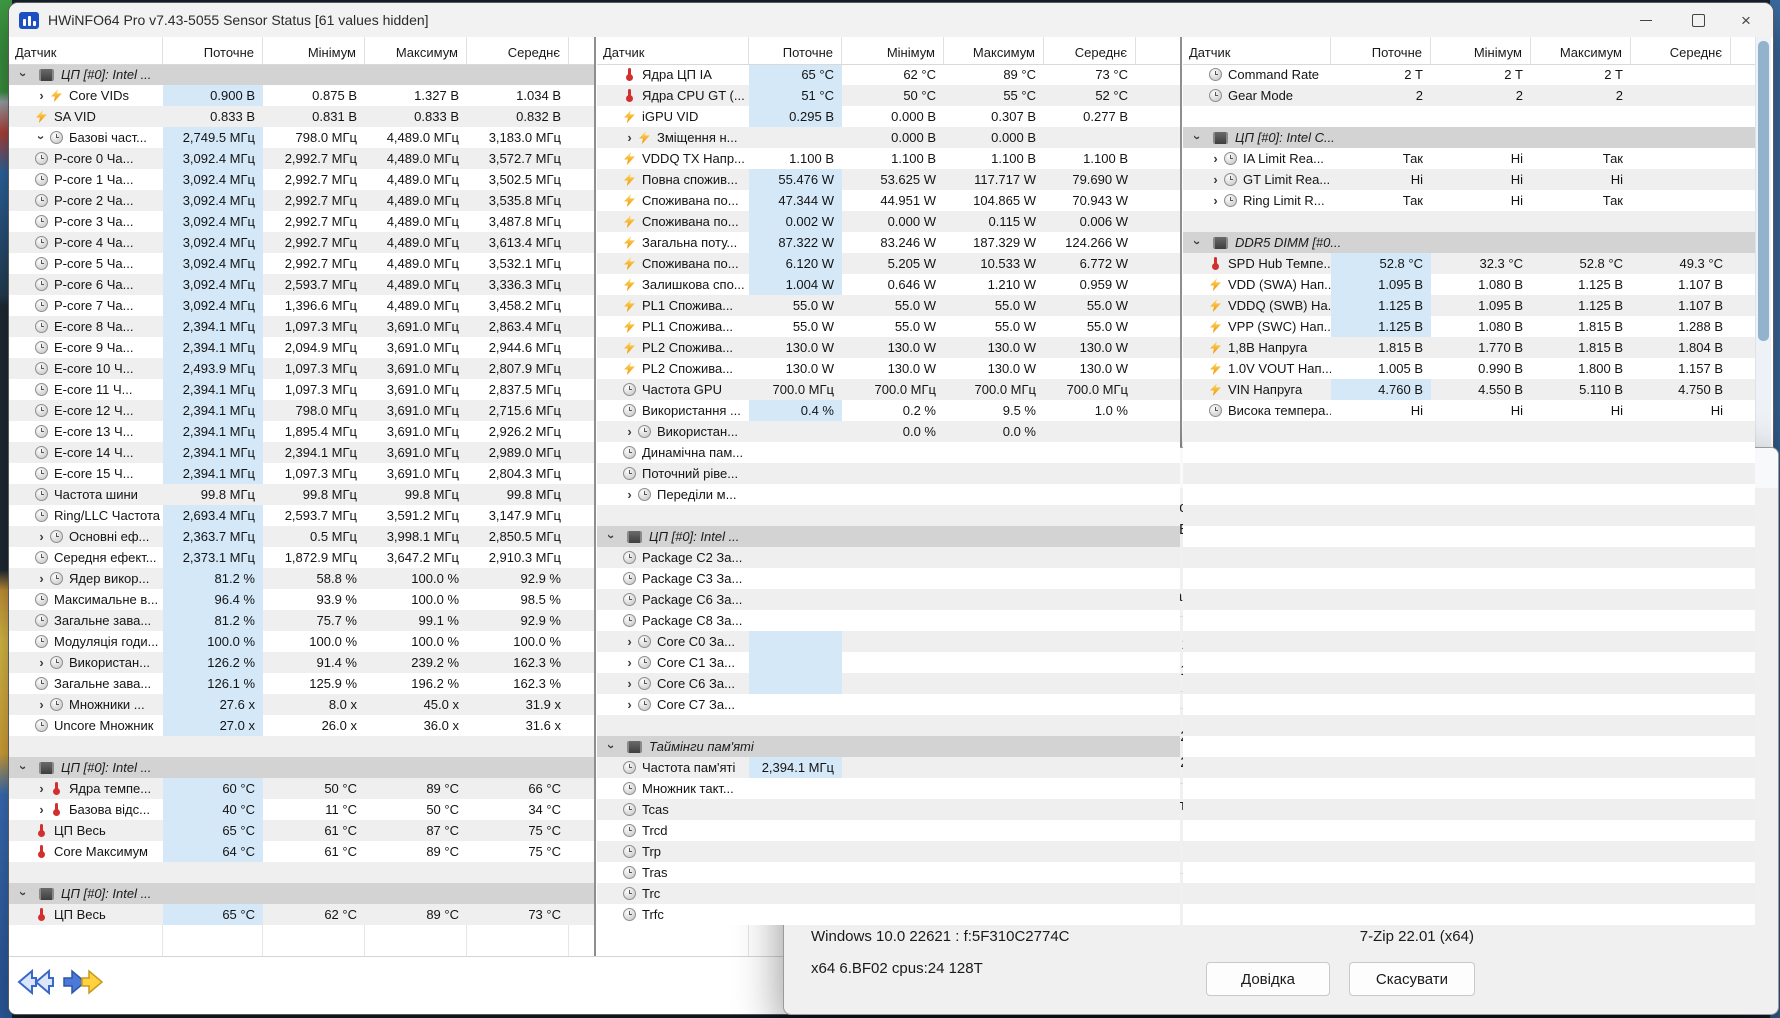 The height and width of the screenshot is (1018, 1780). I want to click on sensor-row: Tcas, so click(888, 809).